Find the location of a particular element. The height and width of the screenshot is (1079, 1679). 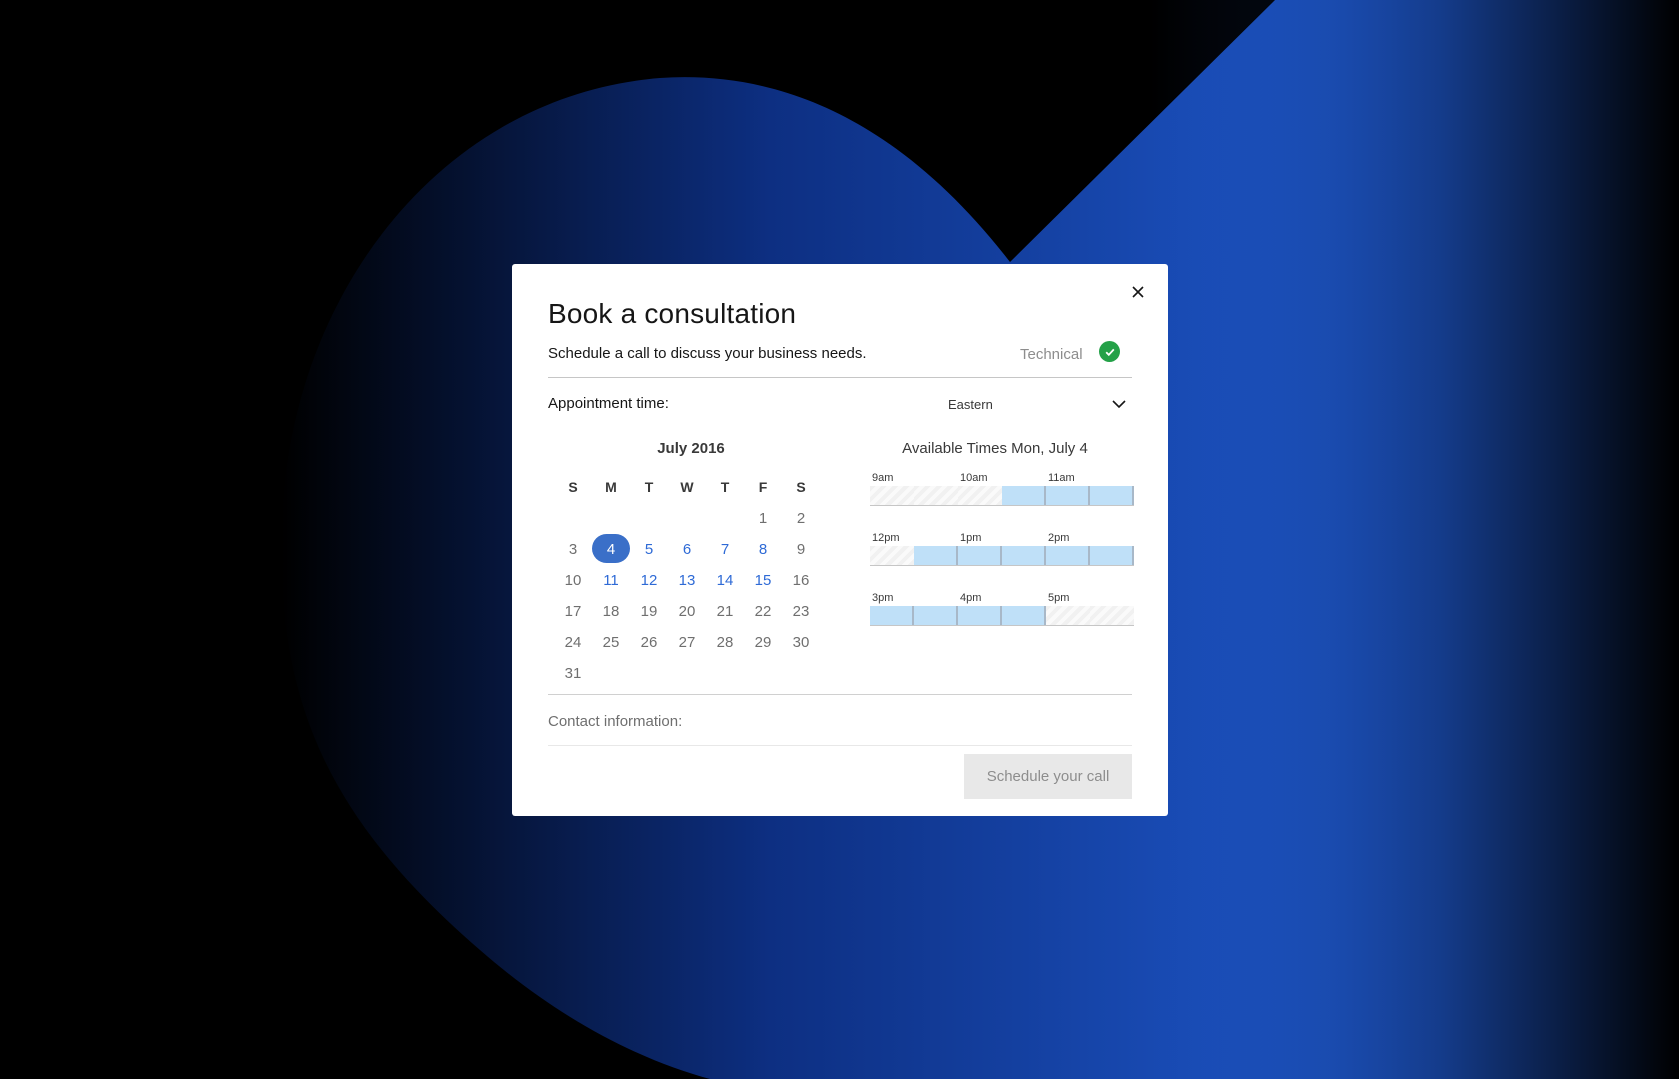

calendar-day: 12 is located at coordinates (649, 580).